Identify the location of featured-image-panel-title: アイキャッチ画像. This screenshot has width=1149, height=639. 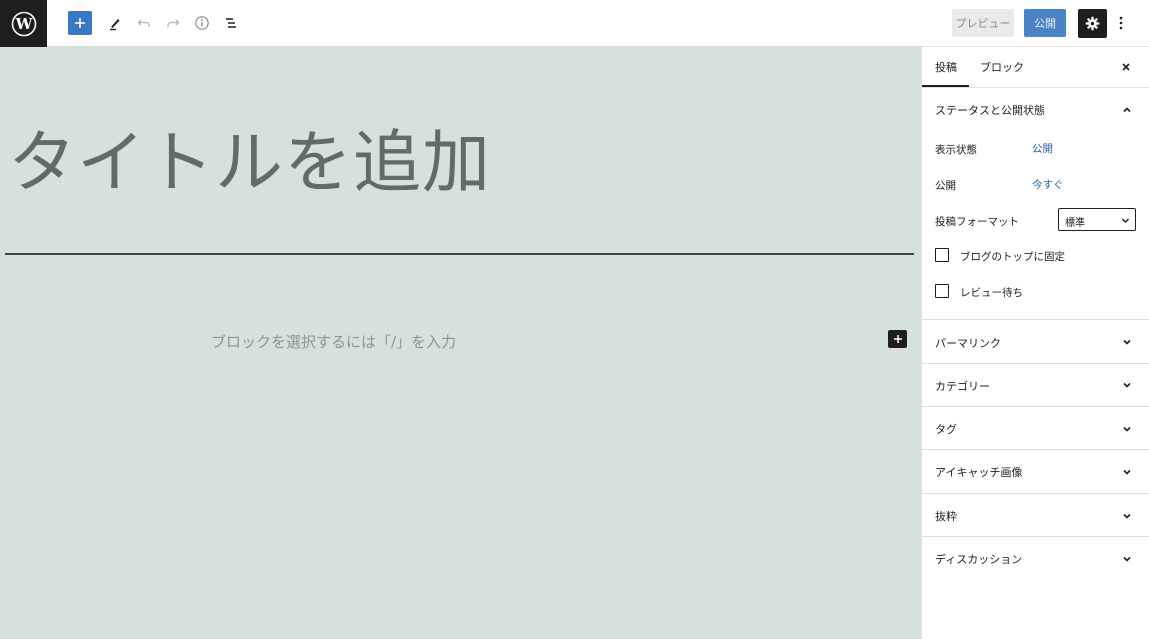
(978, 472).